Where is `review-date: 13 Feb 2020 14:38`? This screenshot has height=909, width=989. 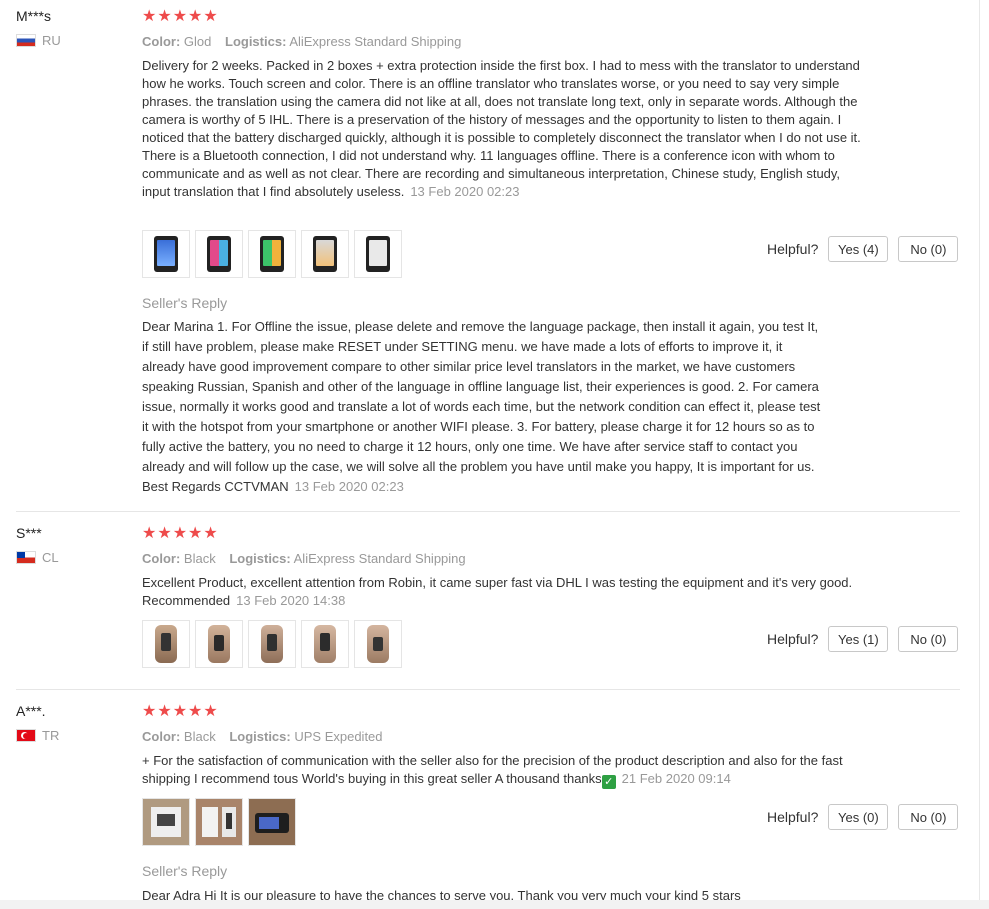 review-date: 13 Feb 2020 14:38 is located at coordinates (291, 600).